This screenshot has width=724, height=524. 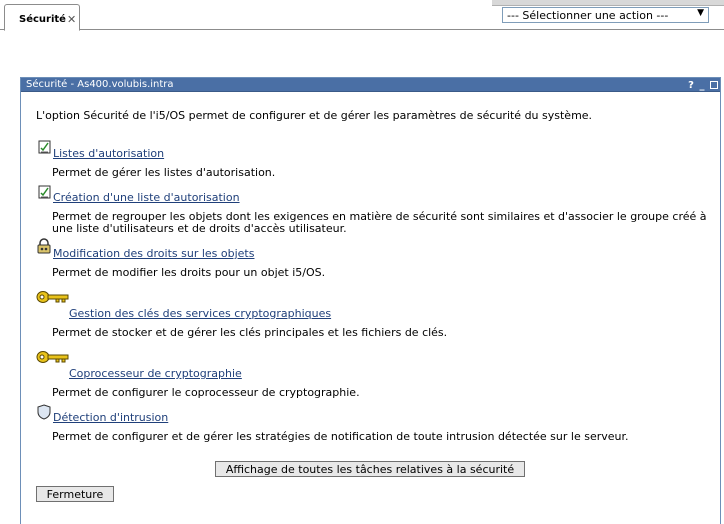 I want to click on close-tab-icon: ✕, so click(x=71, y=19).